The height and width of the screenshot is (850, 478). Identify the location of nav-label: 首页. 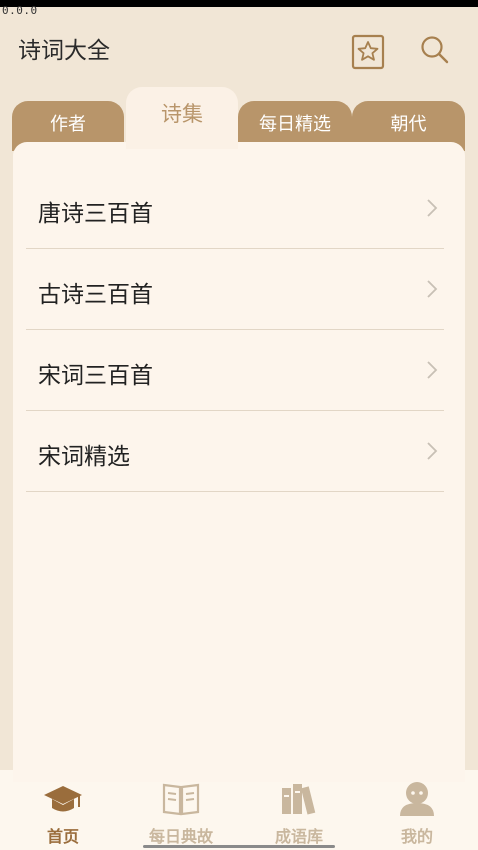
(62, 836).